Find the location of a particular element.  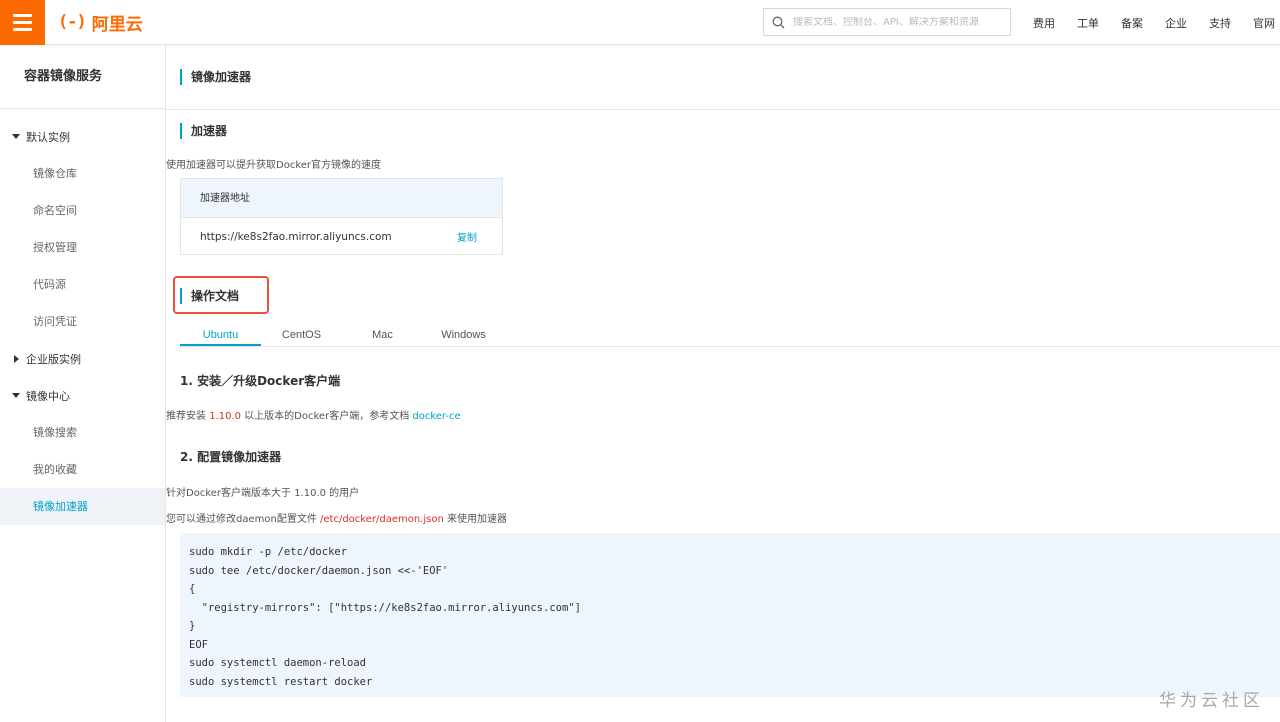

code-line: sudo systemctl restart docker is located at coordinates (281, 681).